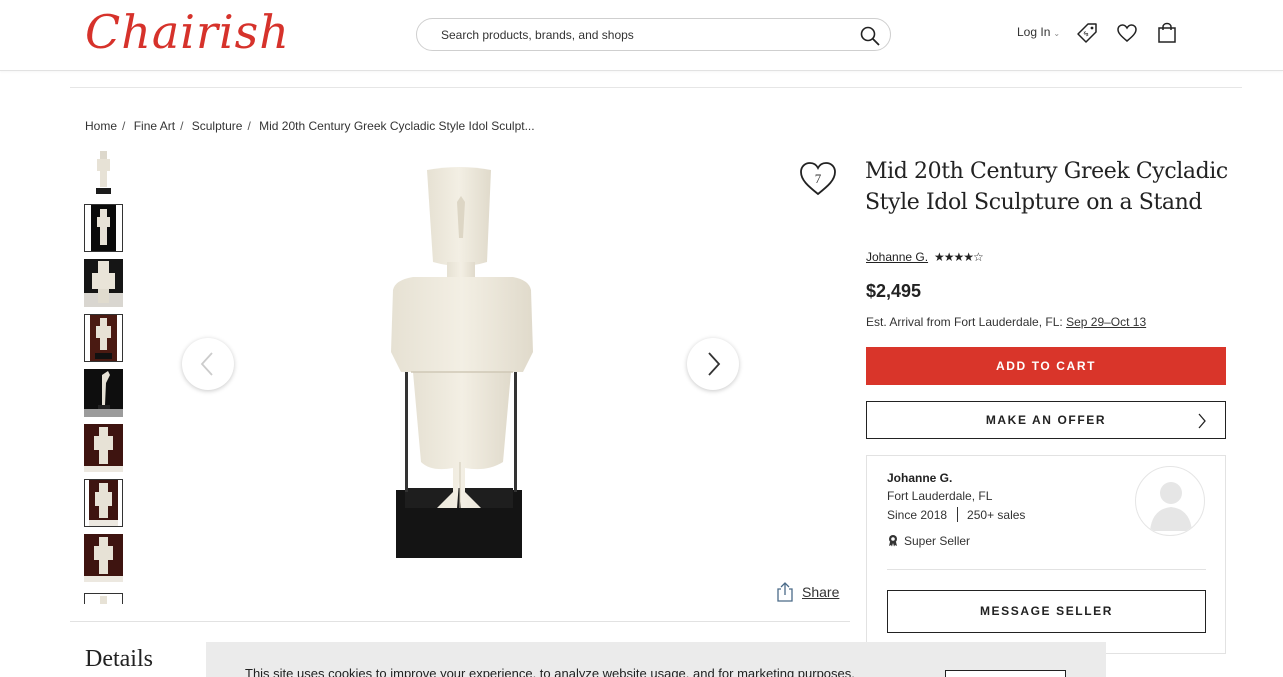 This screenshot has width=1283, height=677. I want to click on next-image-button, so click(713, 364).